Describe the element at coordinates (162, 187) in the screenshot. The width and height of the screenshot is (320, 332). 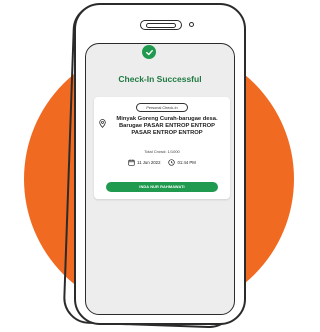
I see `user-name-button: INDA NUR RAHMAWATI` at that location.